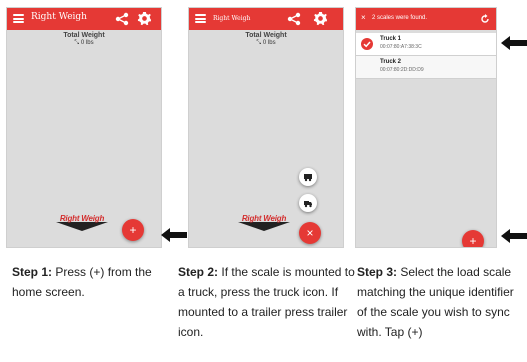 This screenshot has width=527, height=362. Describe the element at coordinates (377, 272) in the screenshot. I see `step-number: Step 3:` at that location.